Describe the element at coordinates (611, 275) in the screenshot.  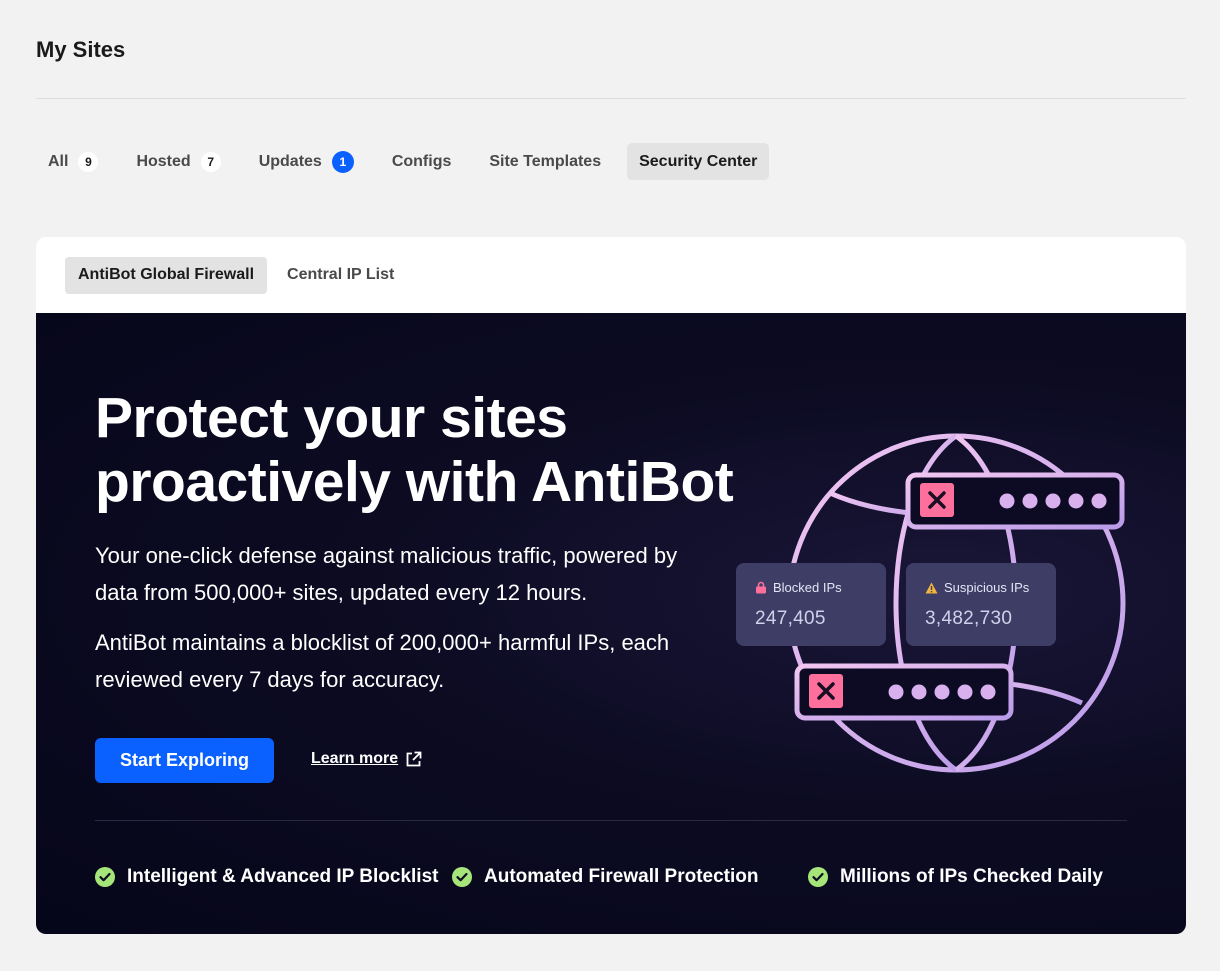
I see `security-subtabs: AntiBot Global Firewall Central IP List` at that location.